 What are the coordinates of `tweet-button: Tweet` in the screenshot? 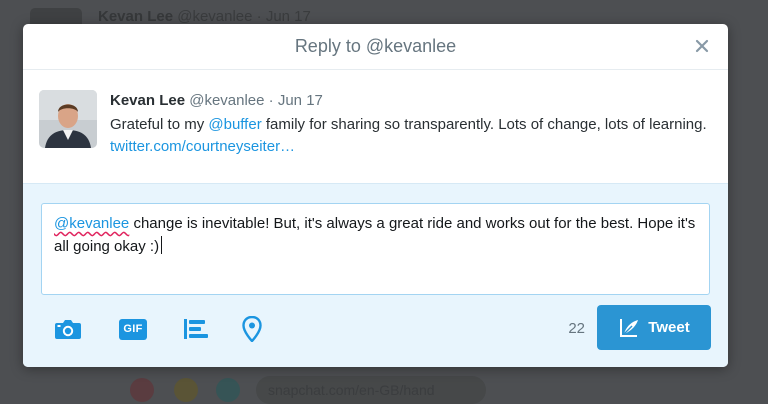 It's located at (654, 327).